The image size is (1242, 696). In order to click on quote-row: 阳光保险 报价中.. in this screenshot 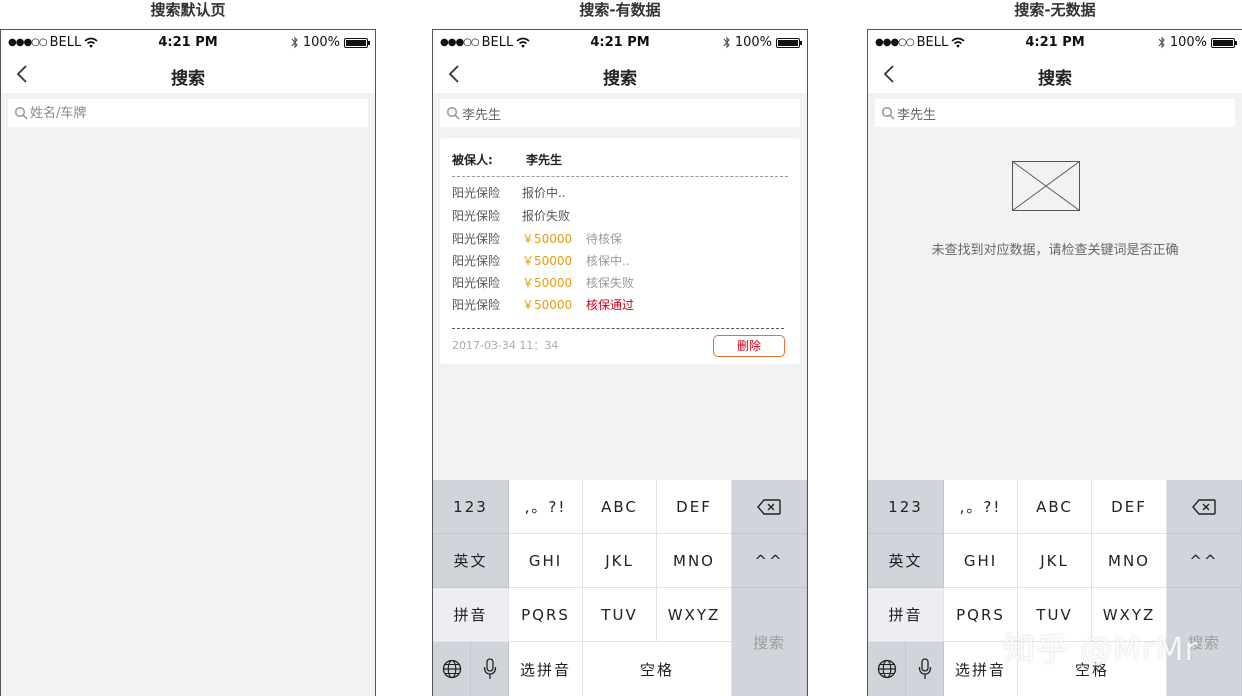, I will do `click(509, 192)`.